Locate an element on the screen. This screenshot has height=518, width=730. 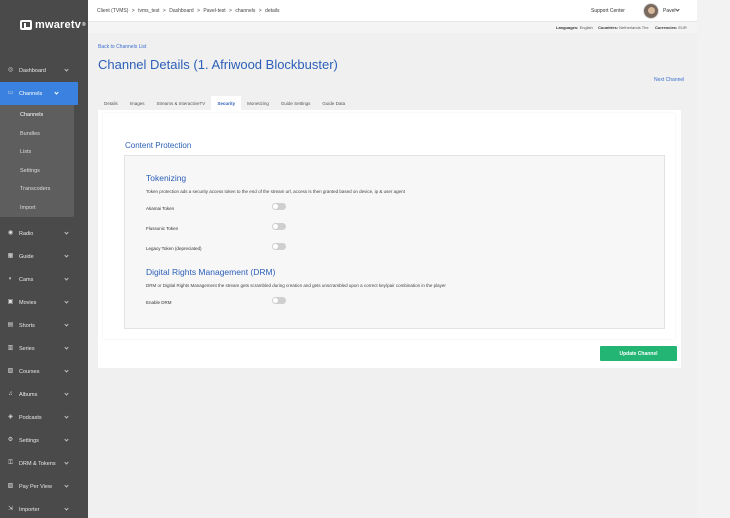
currencies-info: Currencies: EUR is located at coordinates (671, 27).